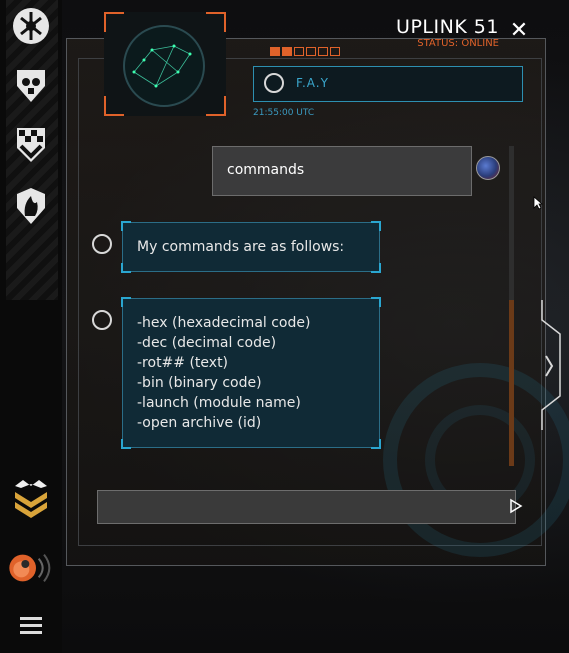 The height and width of the screenshot is (653, 569). I want to click on message-text: My commands are as follows:, so click(241, 247).